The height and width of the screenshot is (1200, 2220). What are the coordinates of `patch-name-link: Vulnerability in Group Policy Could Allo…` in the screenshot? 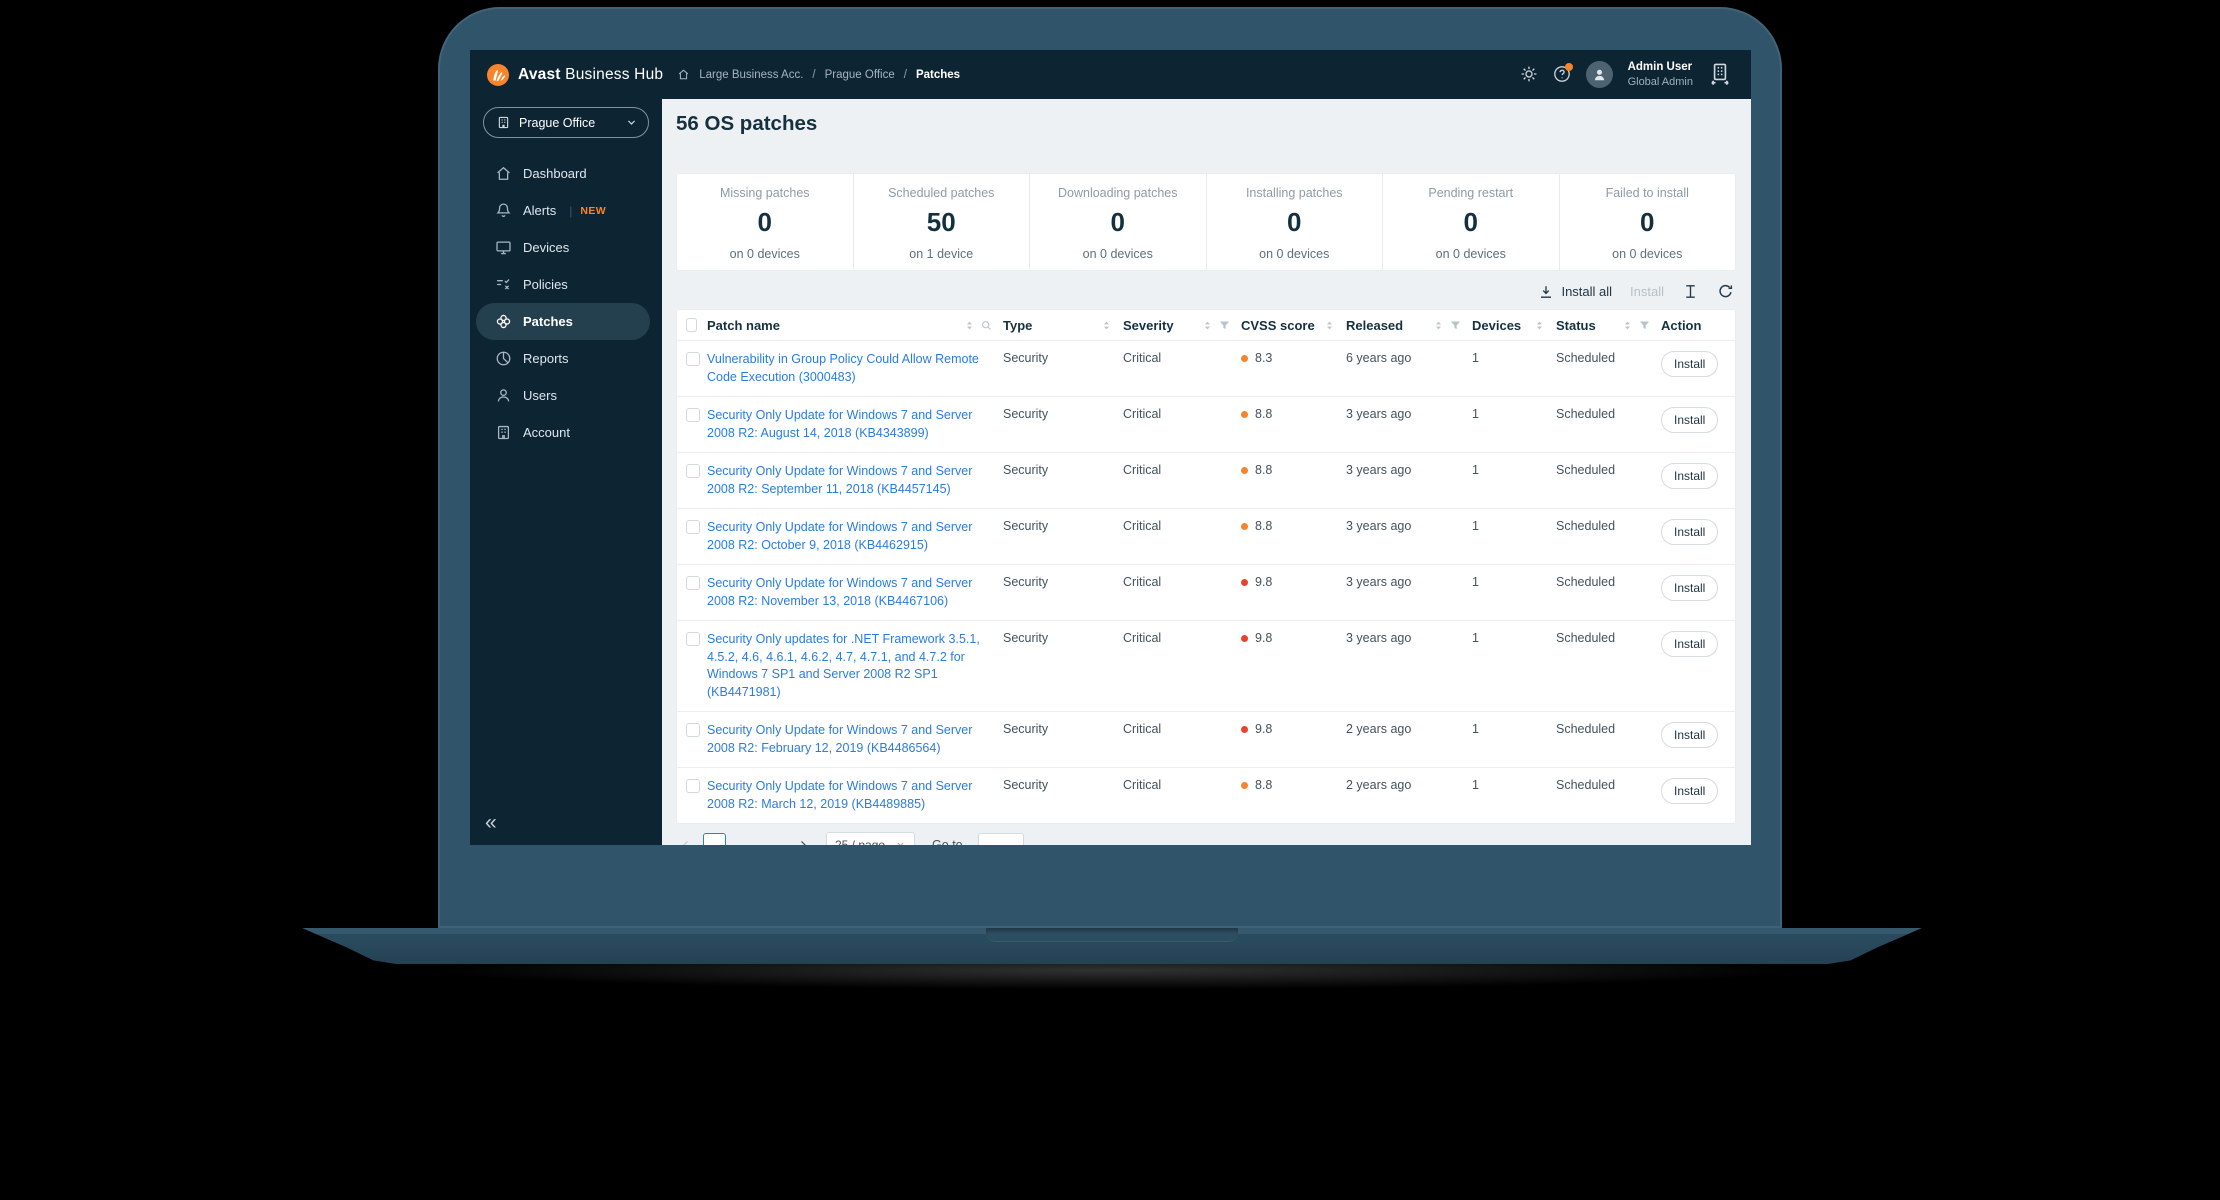 It's located at (851, 368).